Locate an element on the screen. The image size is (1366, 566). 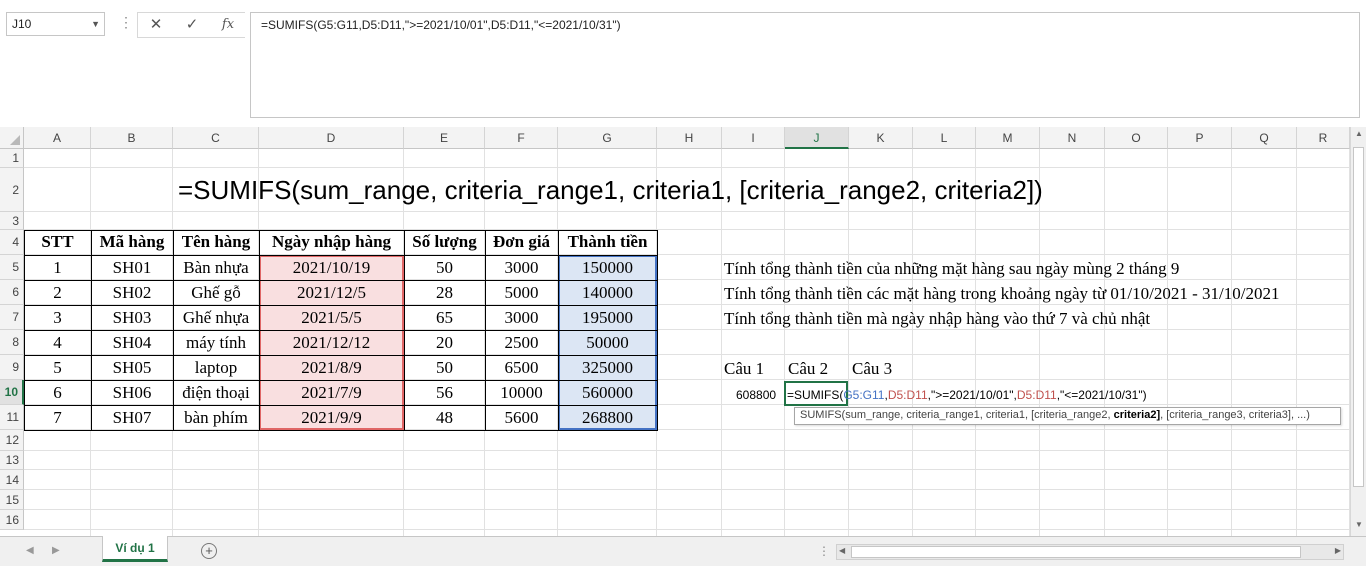
row-header-1: 1 is located at coordinates (12, 158).